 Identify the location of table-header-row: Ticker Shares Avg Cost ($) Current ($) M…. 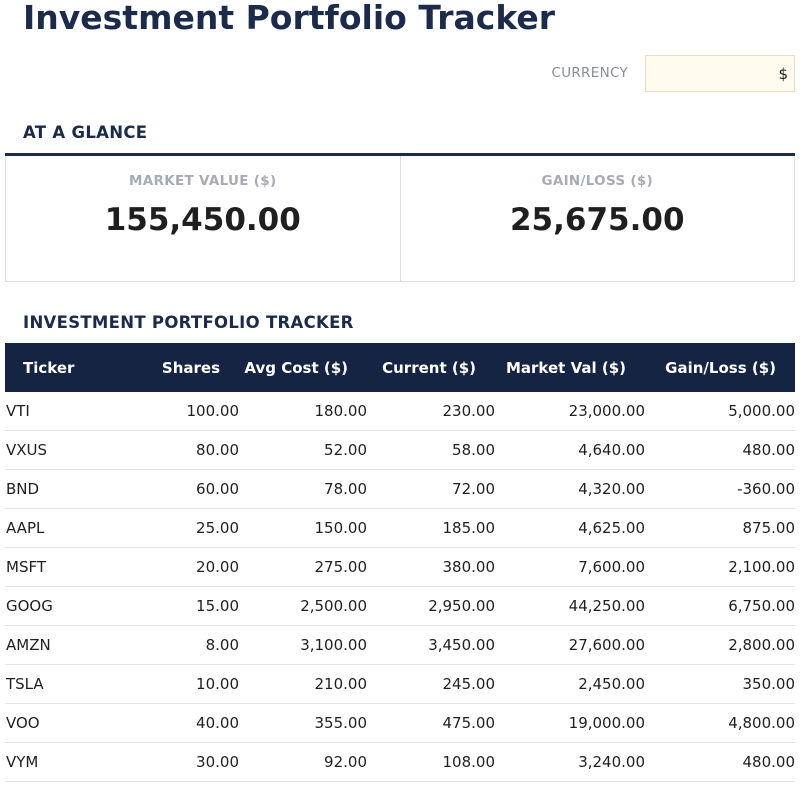
(400, 367).